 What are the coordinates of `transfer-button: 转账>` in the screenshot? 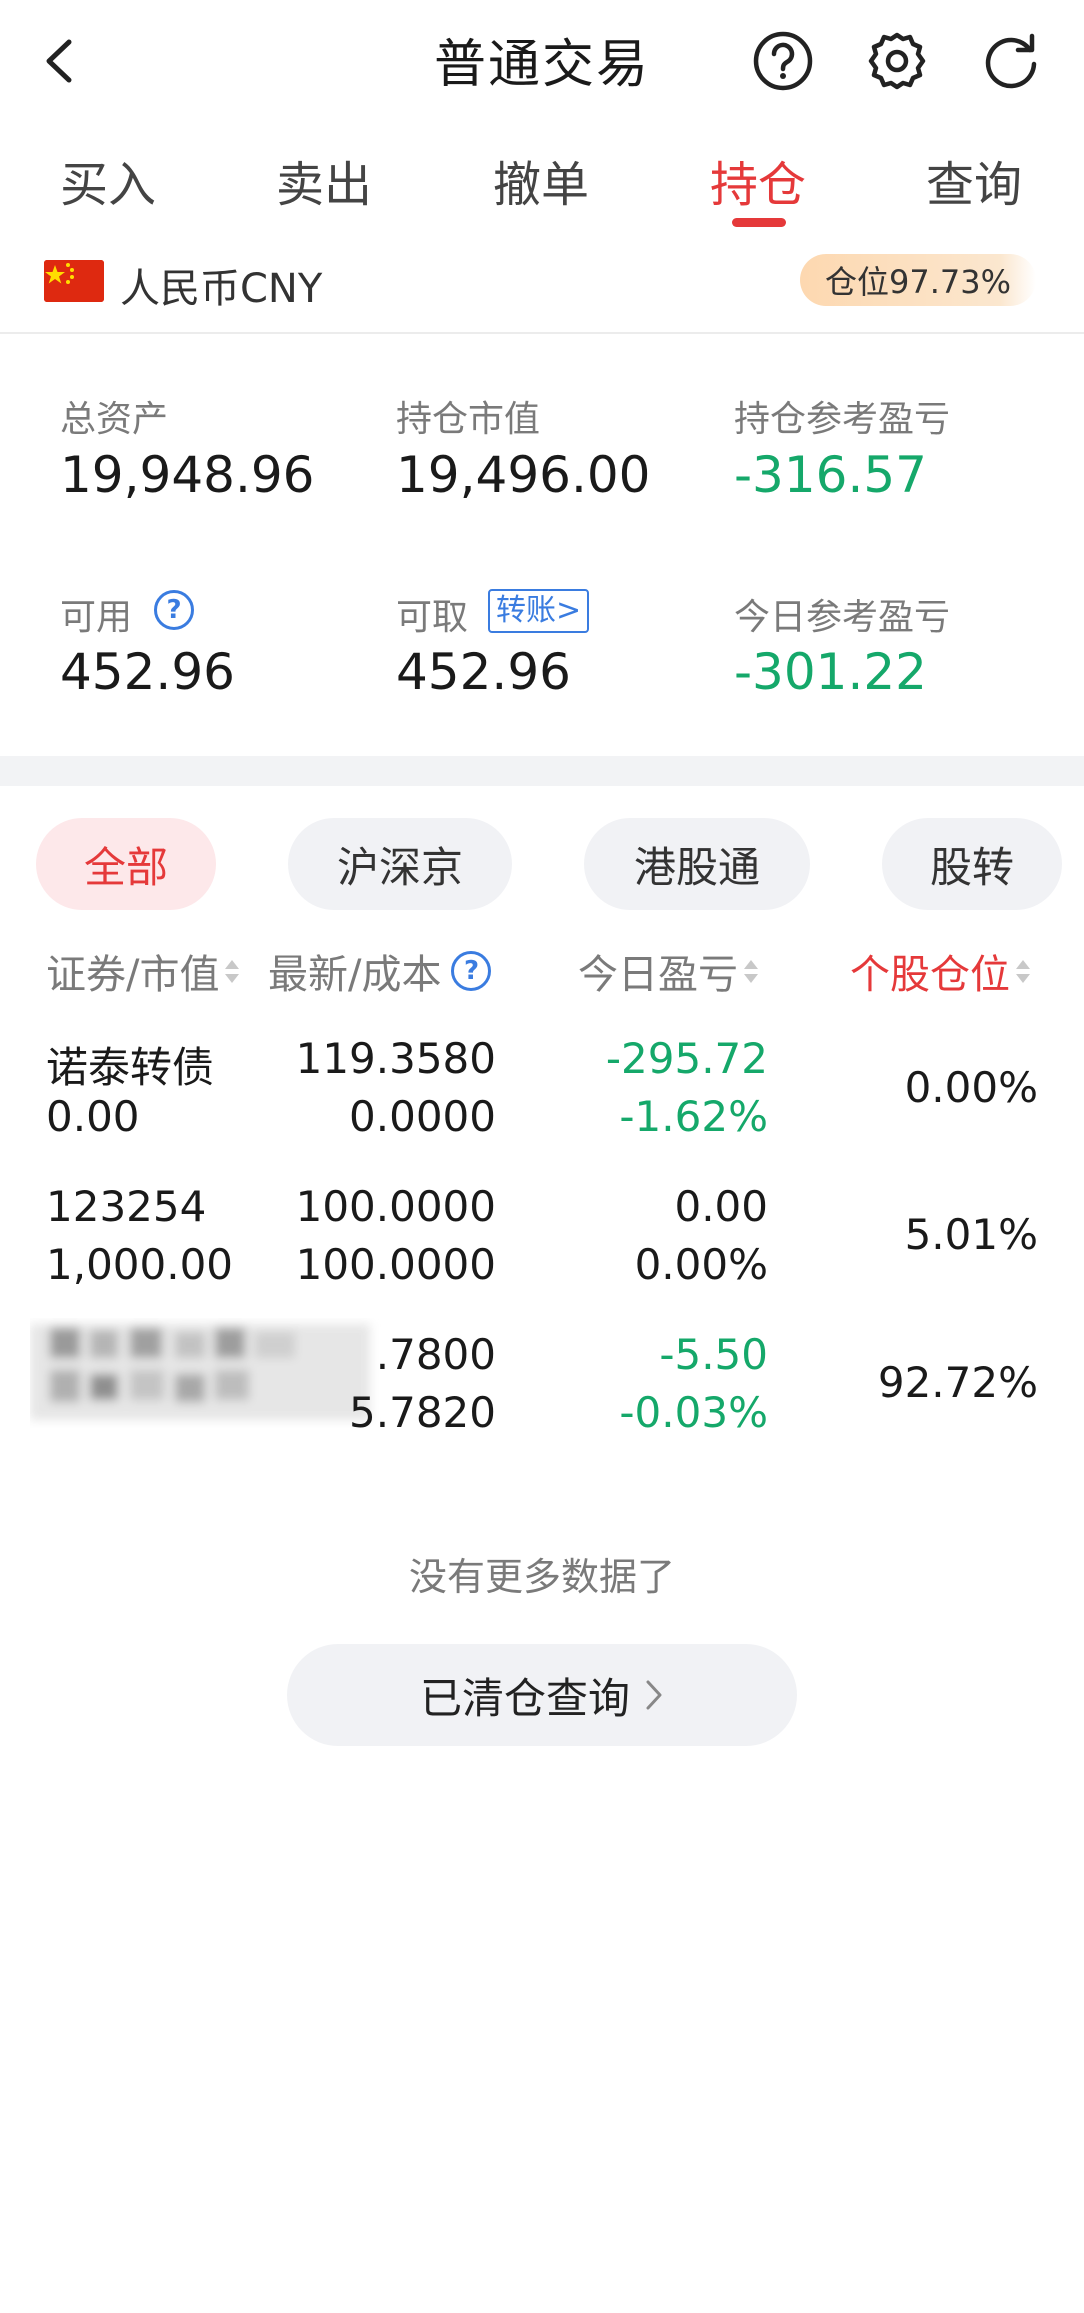 It's located at (539, 611).